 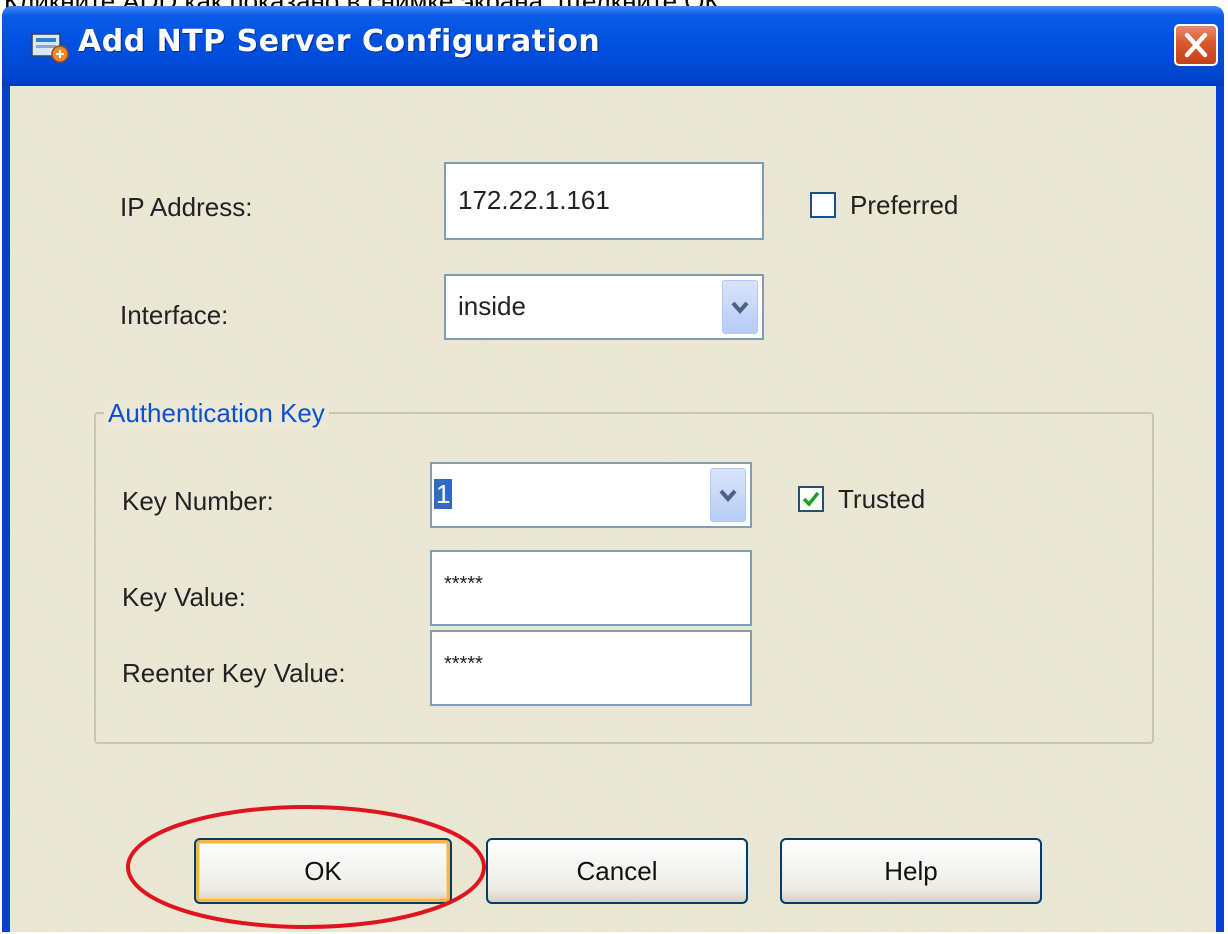 I want to click on reenter-key-value-field: *****, so click(x=591, y=668).